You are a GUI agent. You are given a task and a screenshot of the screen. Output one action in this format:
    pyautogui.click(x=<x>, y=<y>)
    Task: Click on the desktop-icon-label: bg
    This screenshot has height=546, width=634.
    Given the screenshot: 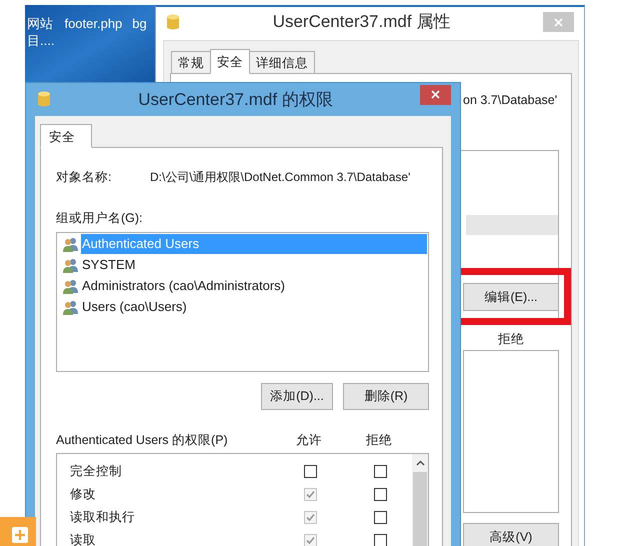 What is the action you would take?
    pyautogui.click(x=139, y=23)
    